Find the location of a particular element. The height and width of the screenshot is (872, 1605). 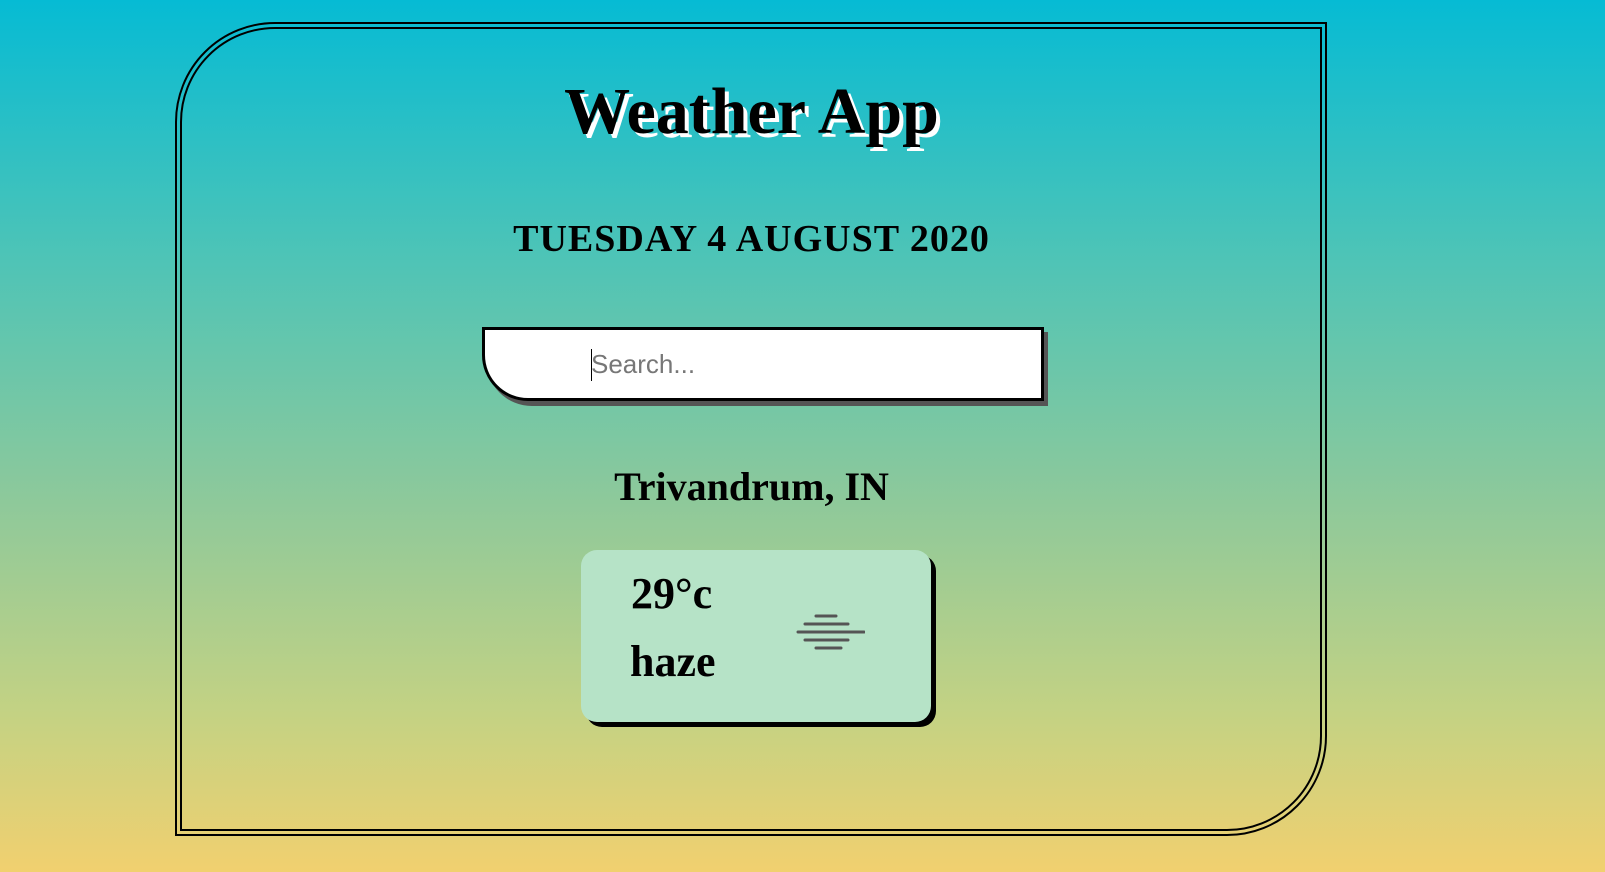

temperature-value: 29°c is located at coordinates (672, 593).